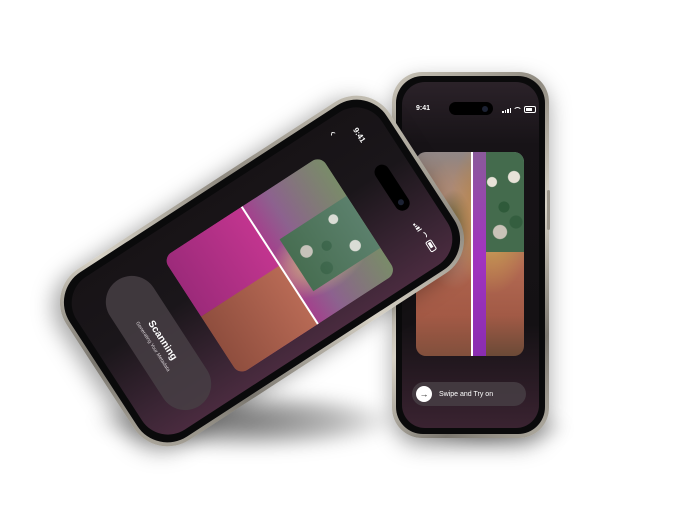 The height and width of the screenshot is (511, 681). What do you see at coordinates (466, 394) in the screenshot?
I see `swipe-label: Swipe and Try on` at bounding box center [466, 394].